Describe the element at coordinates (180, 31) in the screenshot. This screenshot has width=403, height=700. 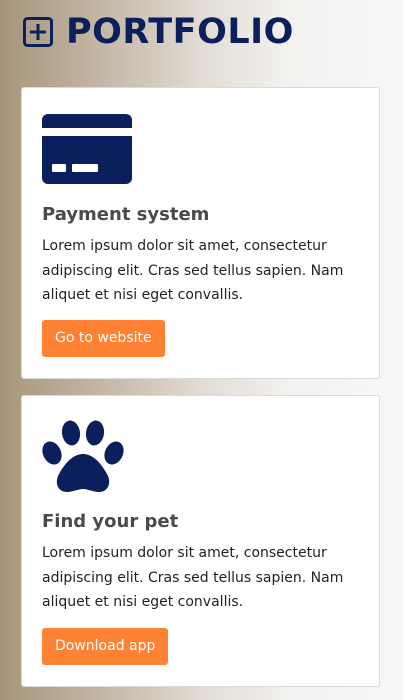
I see `page-title: PORTFOLIO` at that location.